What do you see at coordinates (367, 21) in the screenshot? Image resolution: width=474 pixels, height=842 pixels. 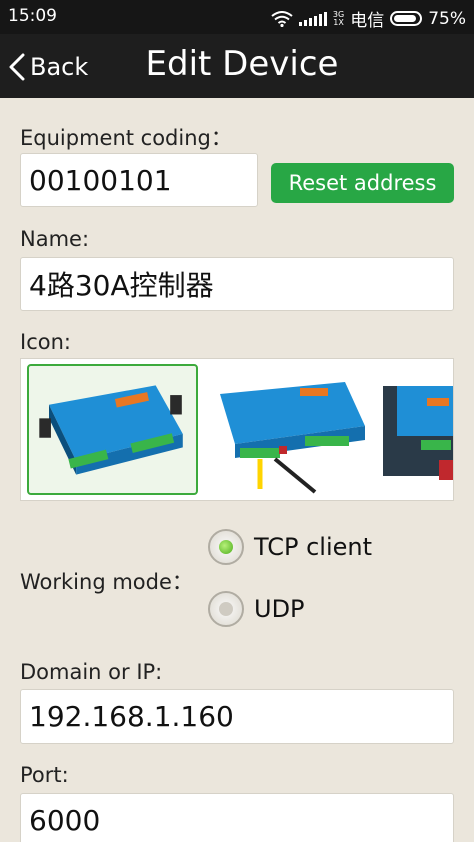 I see `carrier-name: 电信` at bounding box center [367, 21].